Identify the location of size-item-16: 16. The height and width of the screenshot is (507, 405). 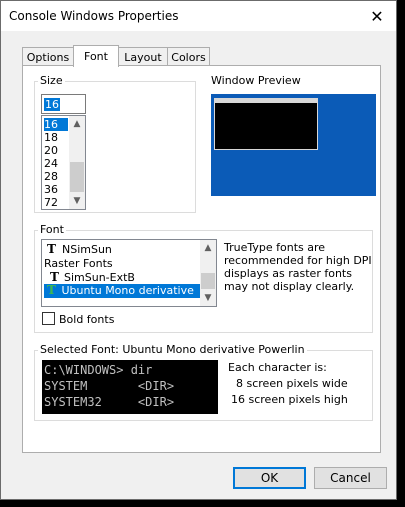
(56, 124).